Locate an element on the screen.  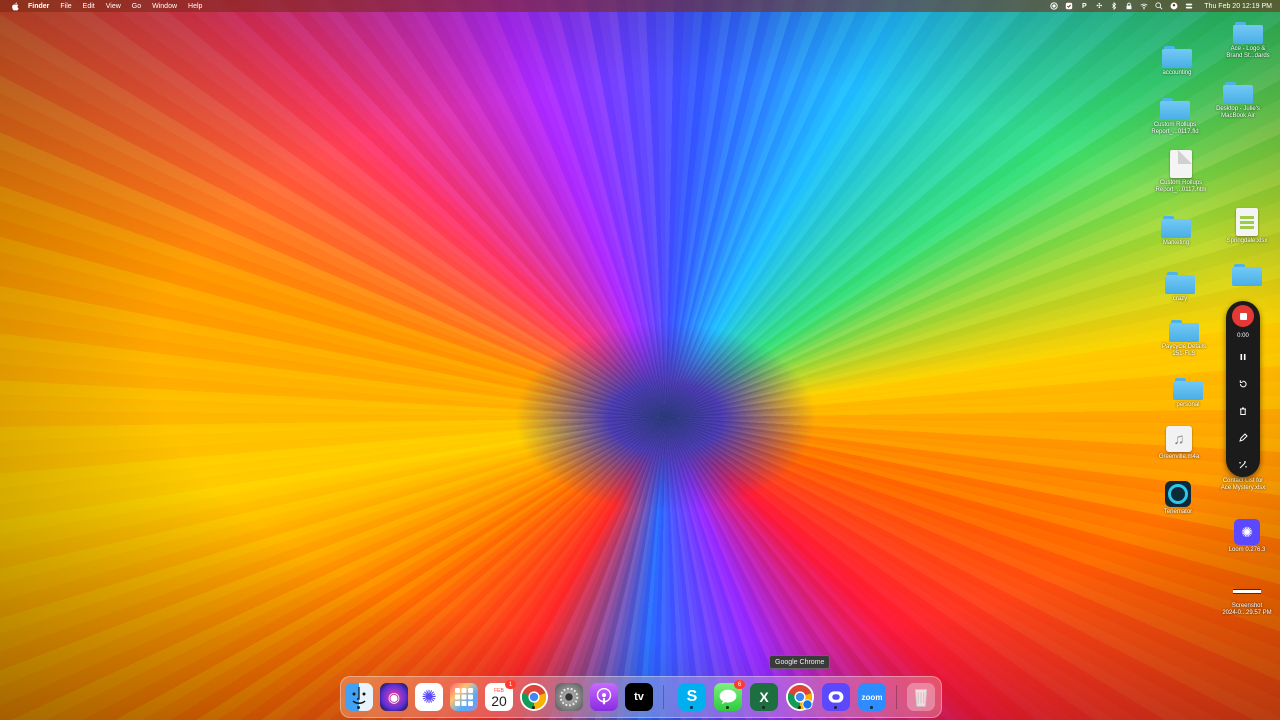
draw-button is located at coordinates (1243, 438).